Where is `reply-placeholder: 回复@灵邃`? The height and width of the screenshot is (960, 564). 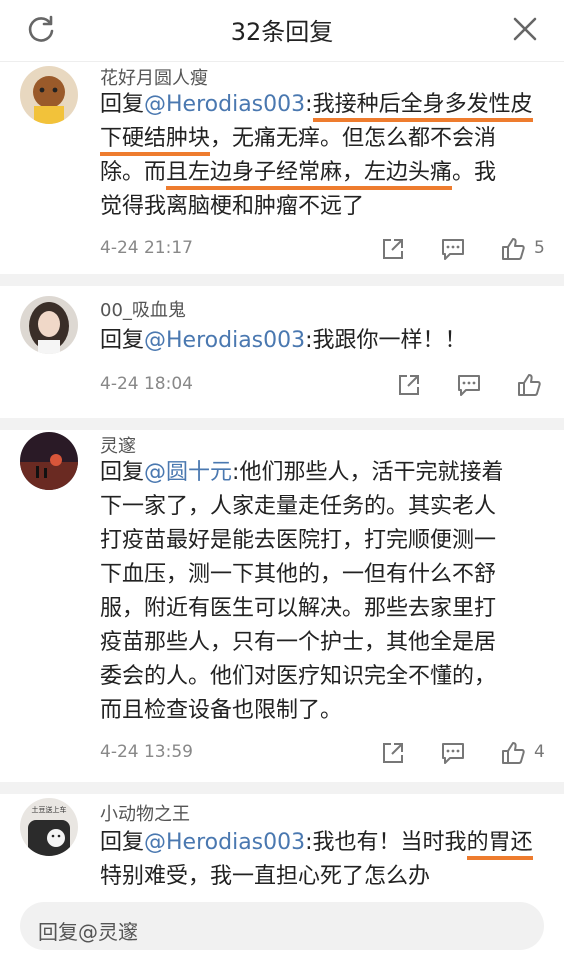 reply-placeholder: 回复@灵邃 is located at coordinates (88, 930).